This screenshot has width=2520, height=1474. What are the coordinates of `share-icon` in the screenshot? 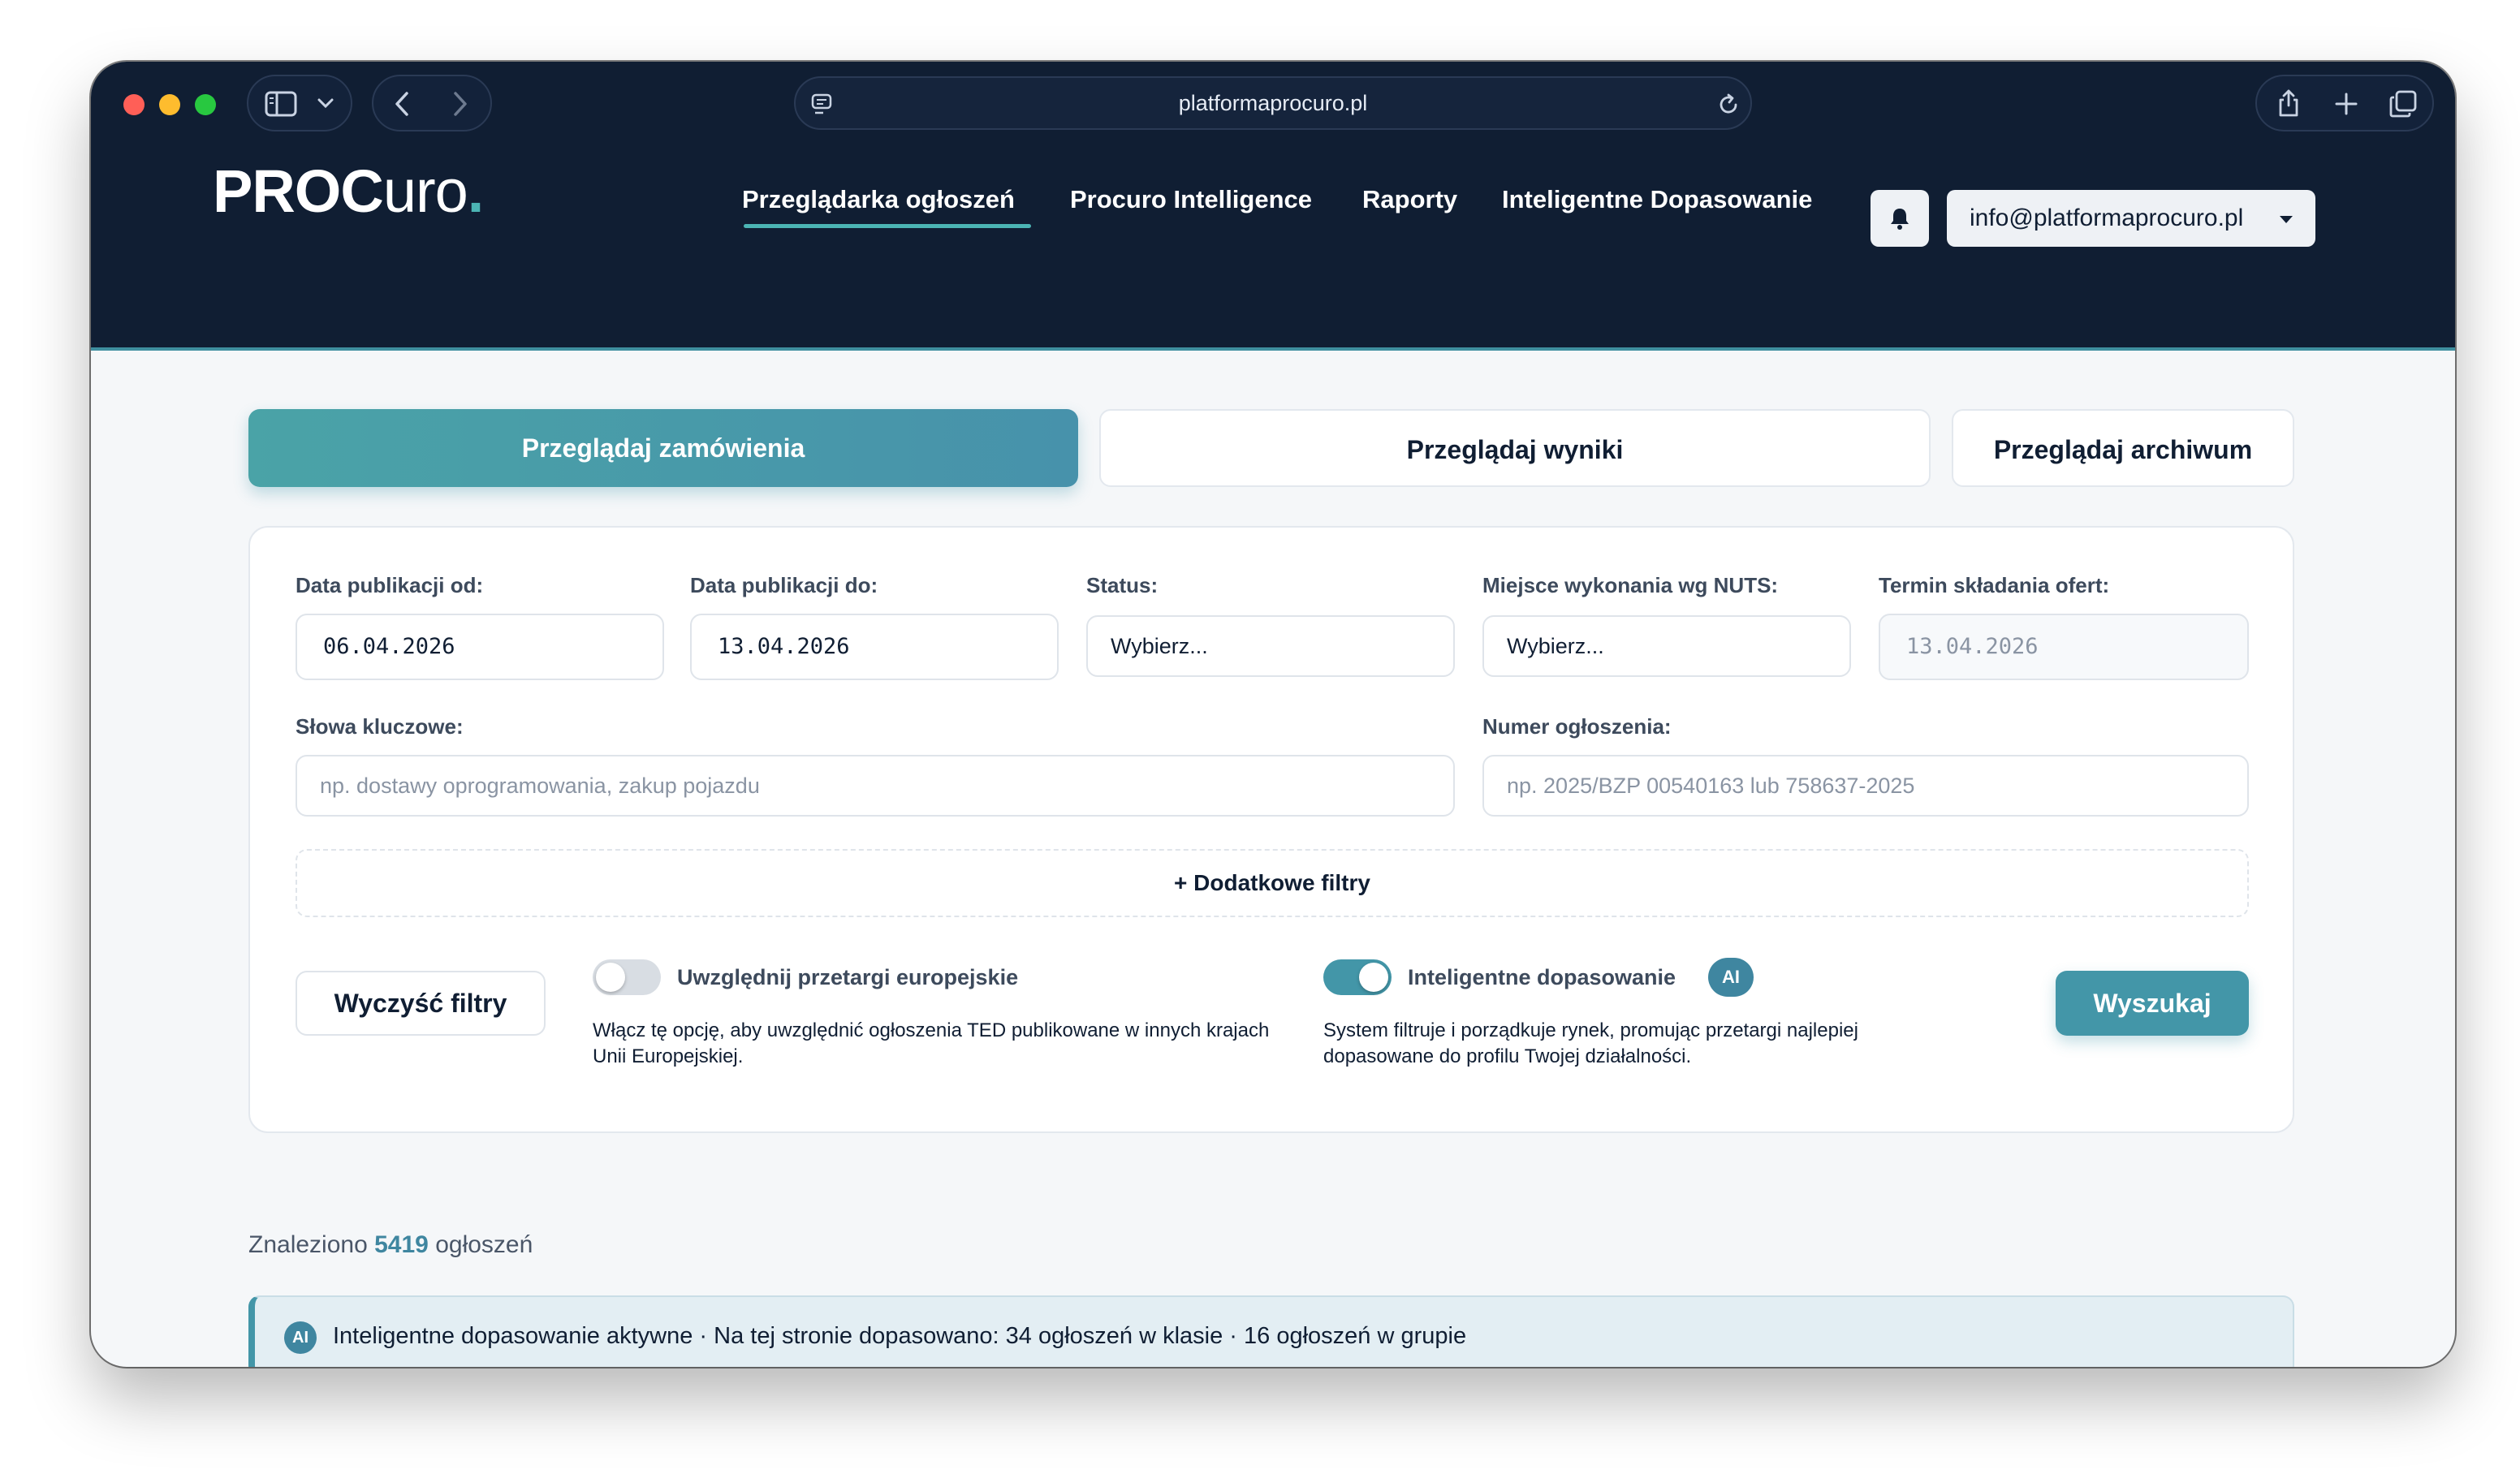 It's located at (2289, 103).